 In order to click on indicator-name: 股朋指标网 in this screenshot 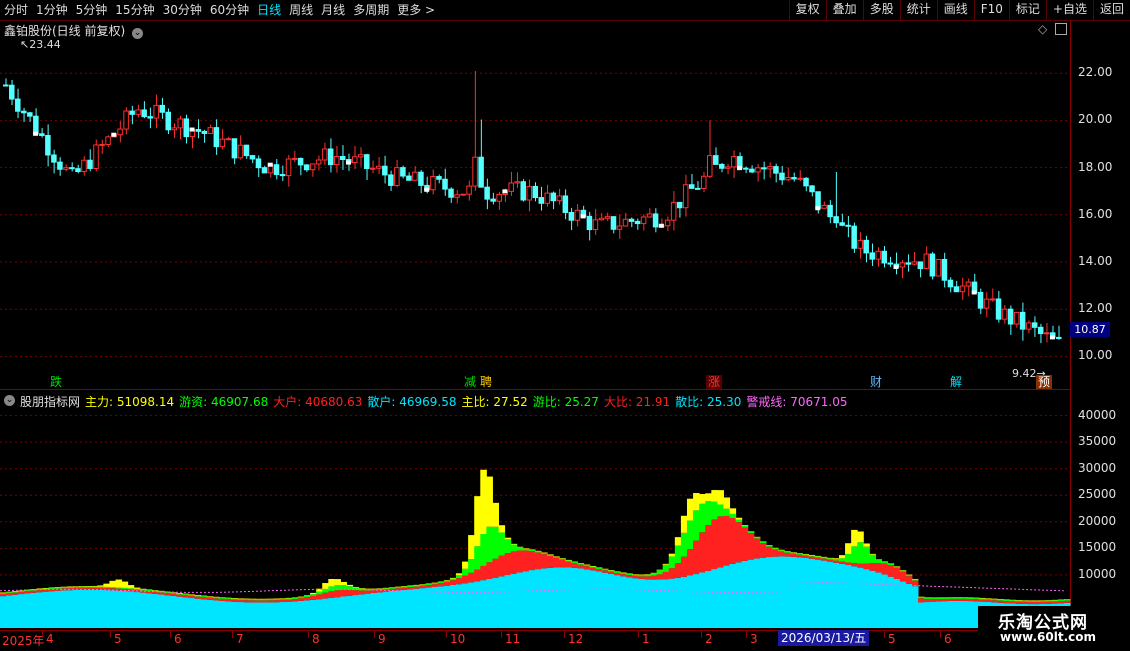, I will do `click(50, 401)`.